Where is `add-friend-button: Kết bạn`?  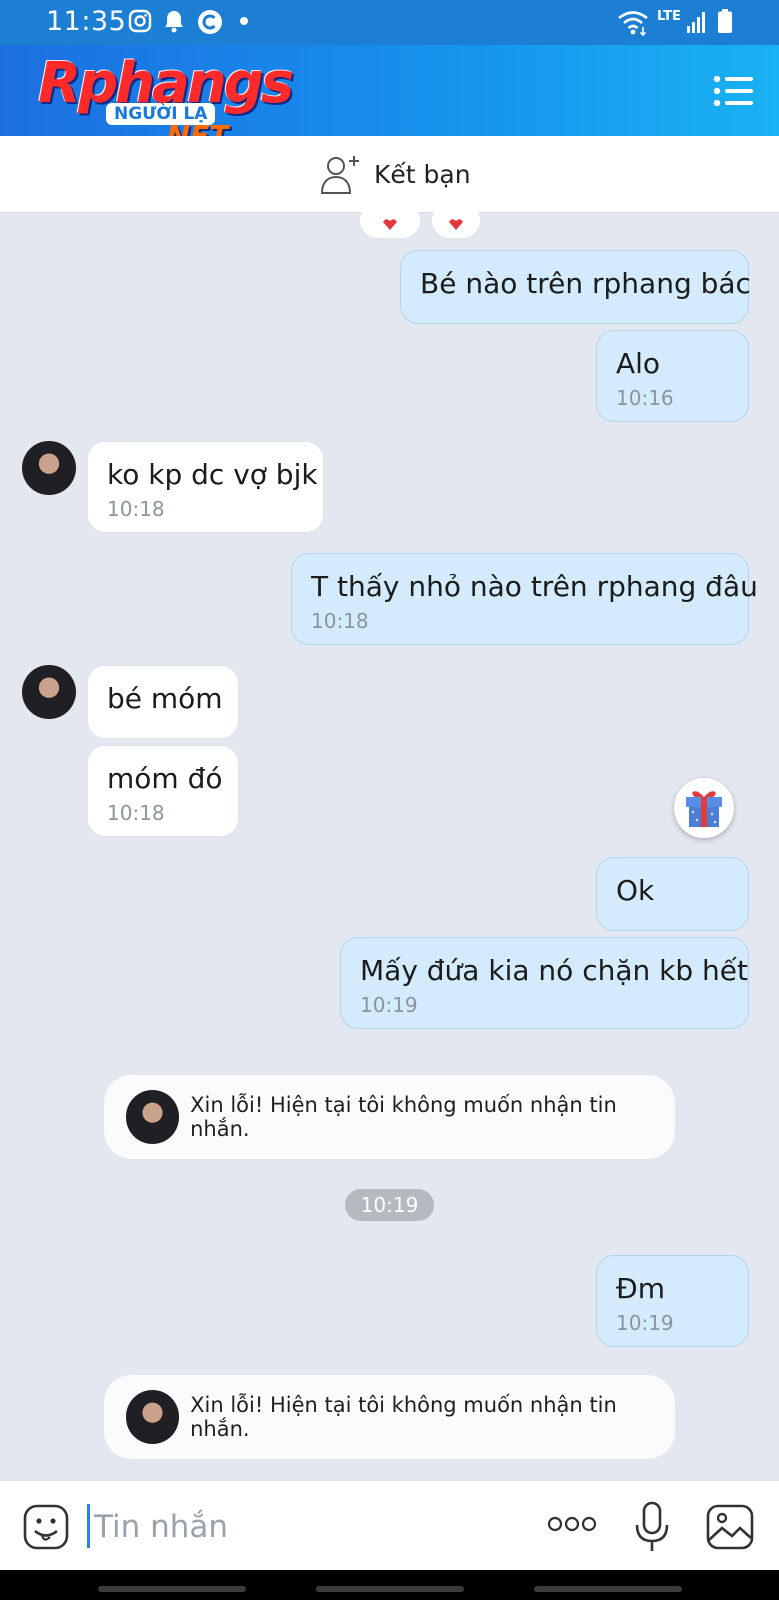 add-friend-button: Kết bạn is located at coordinates (395, 174).